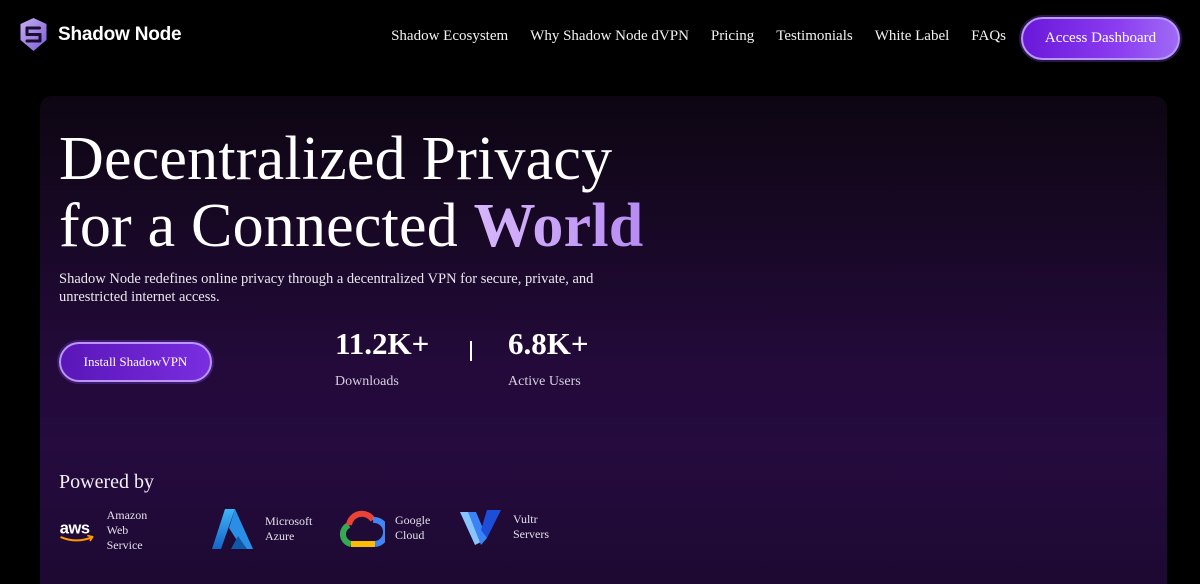 The width and height of the screenshot is (1200, 584). I want to click on brand-home-link: Shadow Node, so click(100, 34).